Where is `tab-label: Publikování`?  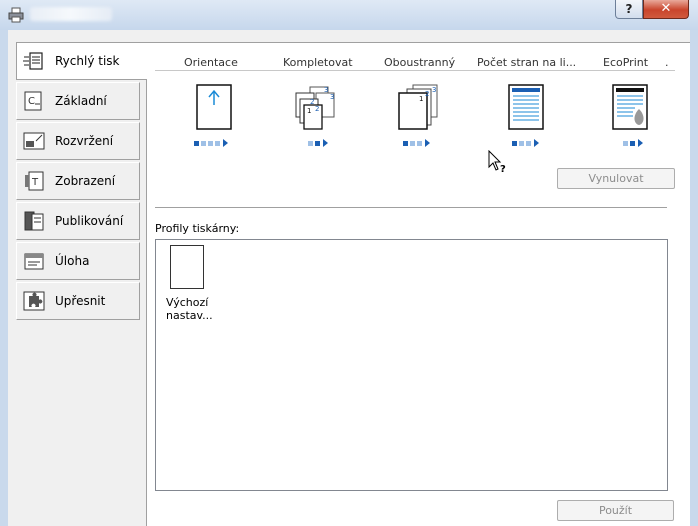
tab-label: Publikování is located at coordinates (89, 221).